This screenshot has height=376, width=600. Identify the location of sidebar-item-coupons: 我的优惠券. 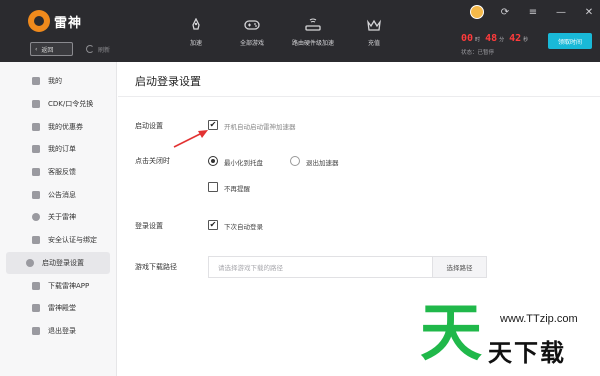
(58, 126).